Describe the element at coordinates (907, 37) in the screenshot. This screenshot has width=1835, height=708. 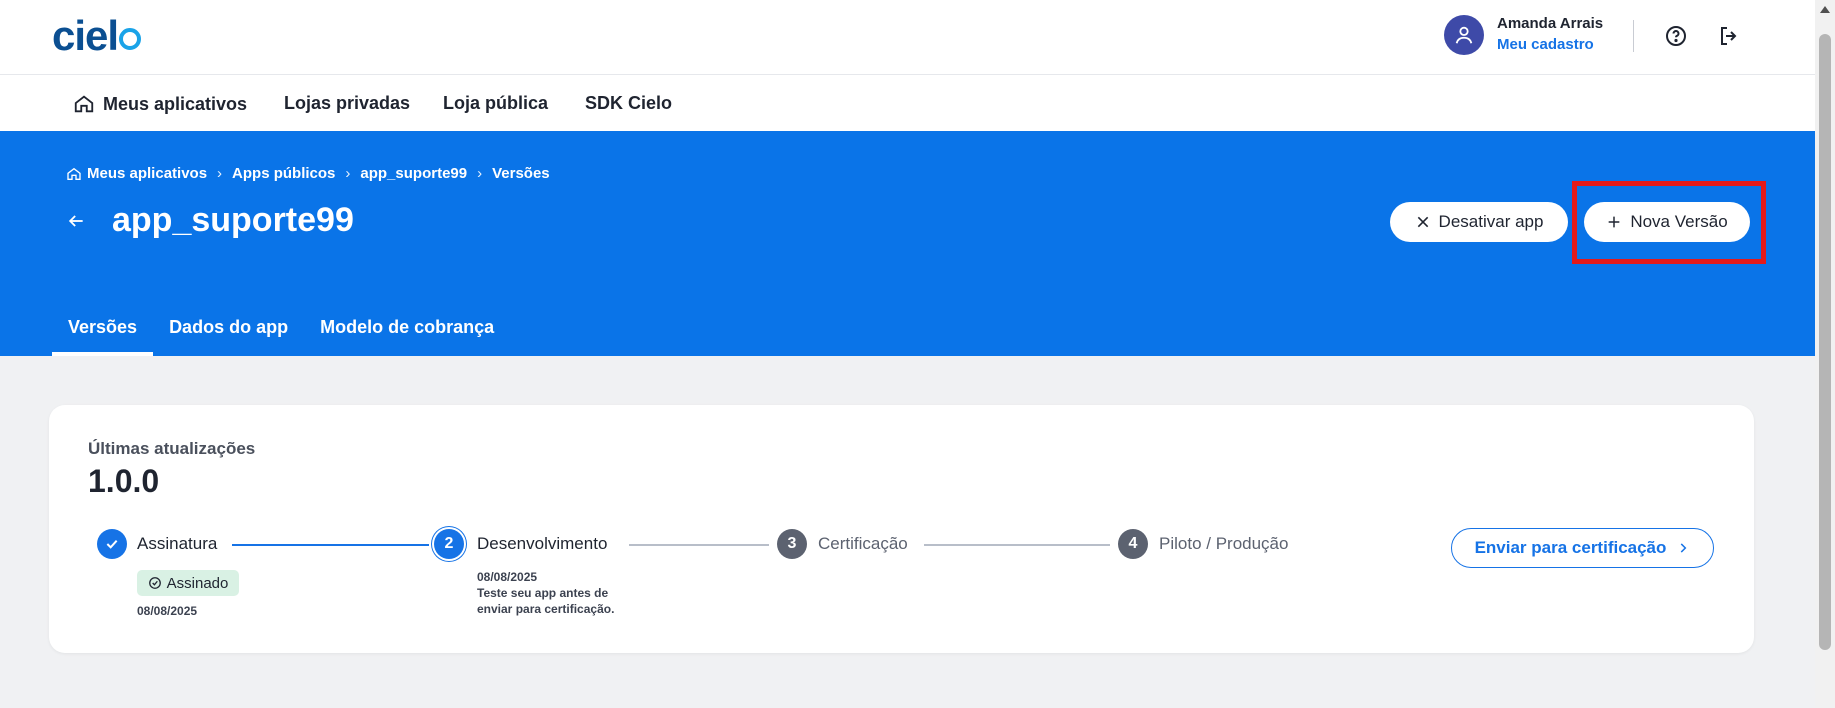
I see `top-header: ciel Amanda Arrais Meu cadastro` at that location.